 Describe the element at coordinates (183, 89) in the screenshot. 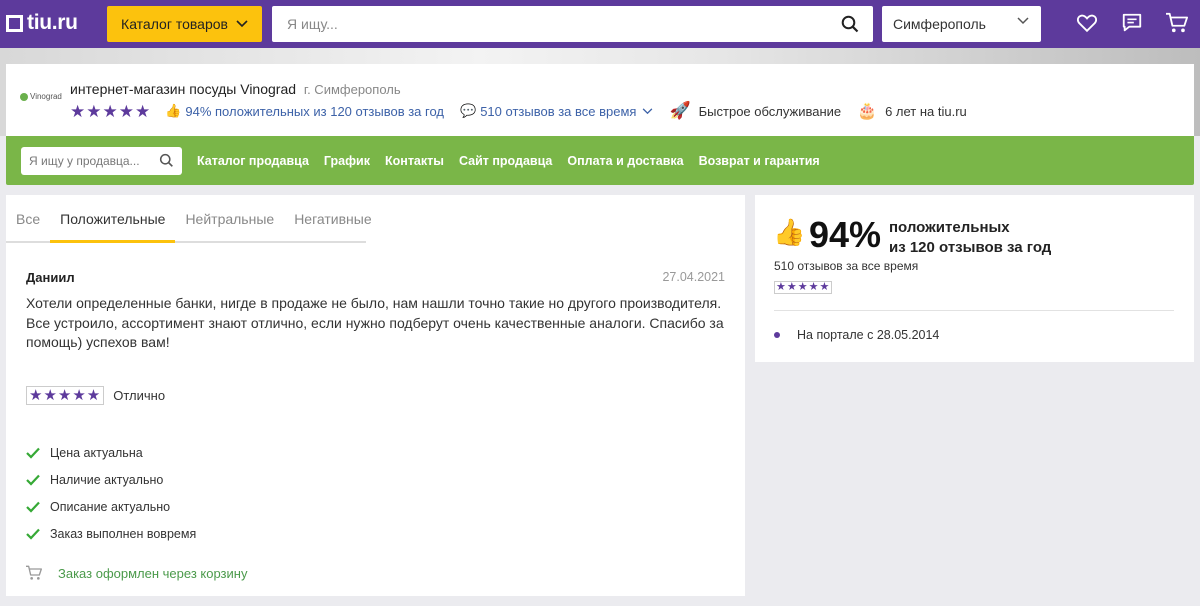

I see `seller-name: интернет-магазин посуды Vinograd` at that location.